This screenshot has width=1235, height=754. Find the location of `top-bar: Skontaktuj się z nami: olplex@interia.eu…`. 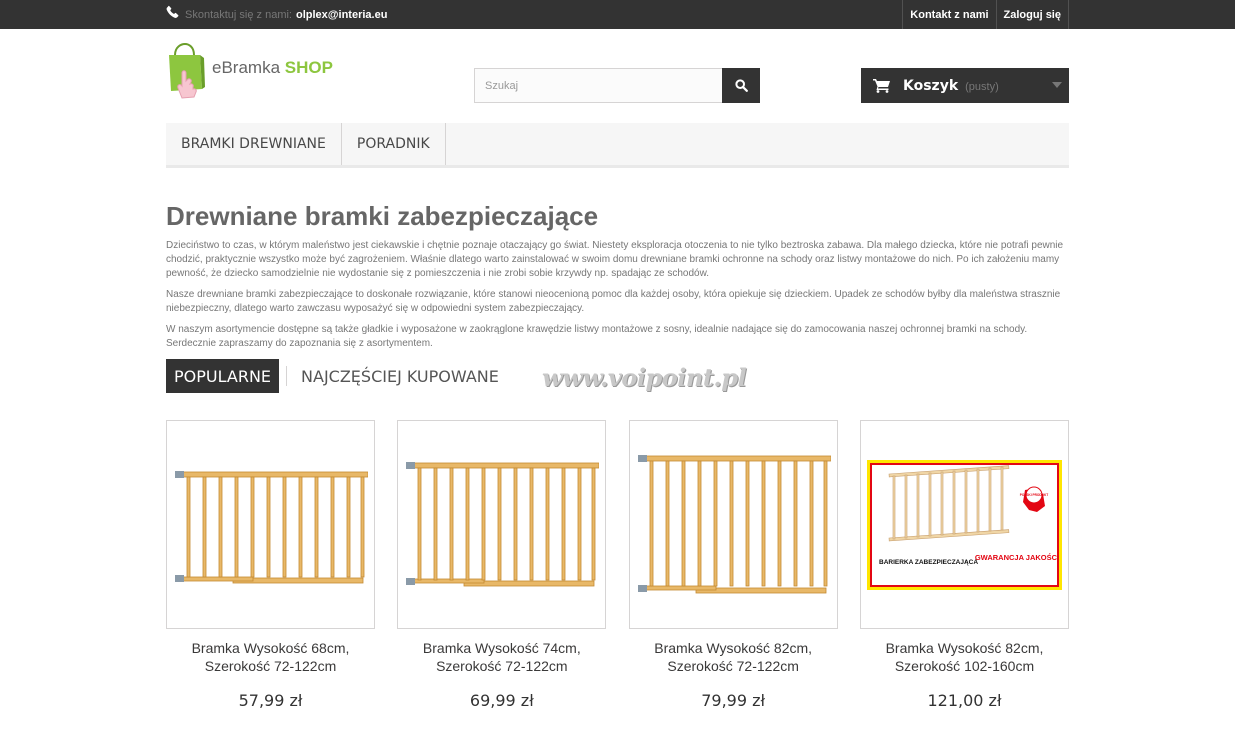

top-bar: Skontaktuj się z nami: olplex@interia.eu… is located at coordinates (617, 14).